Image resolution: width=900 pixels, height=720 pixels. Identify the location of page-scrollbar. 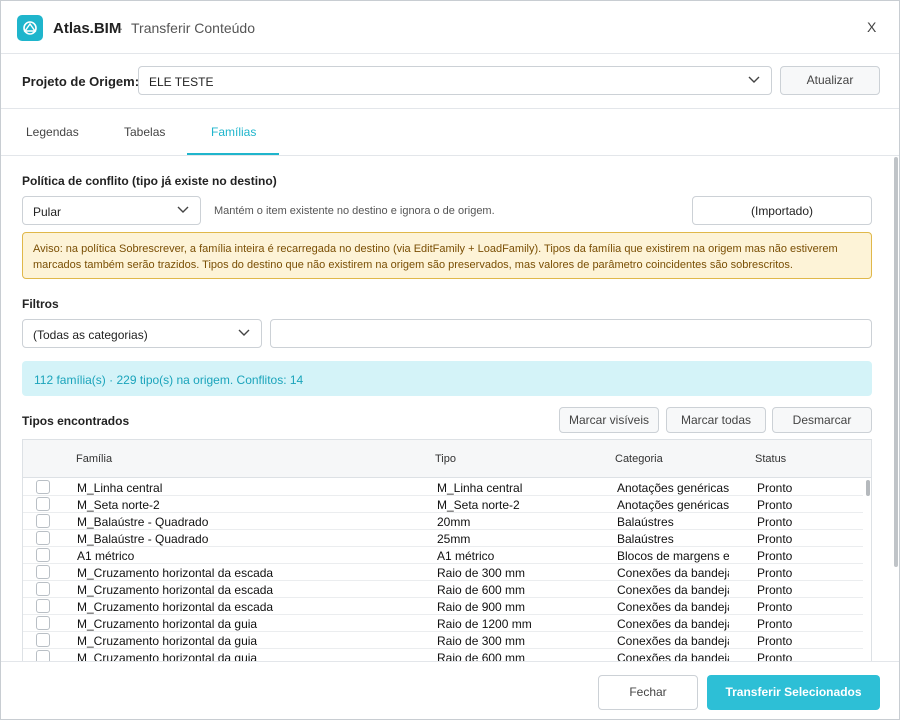
(896, 362).